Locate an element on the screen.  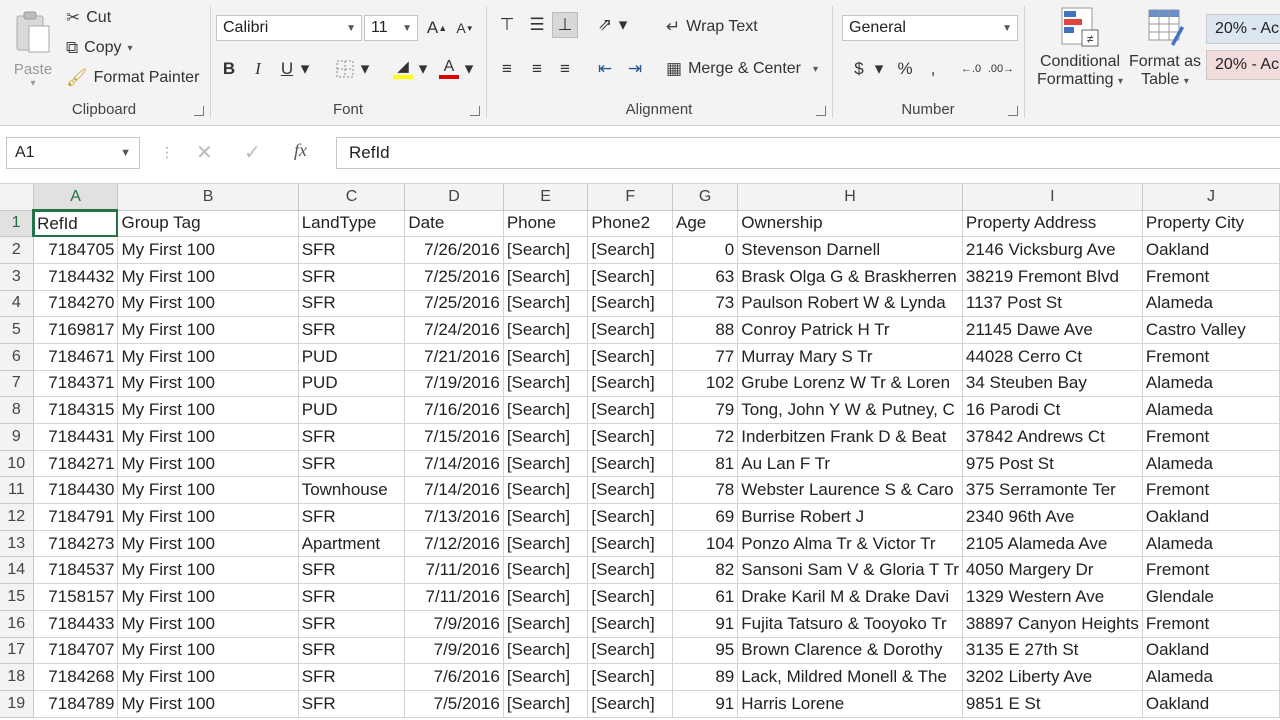
row-header: 18 is located at coordinates (17, 677).